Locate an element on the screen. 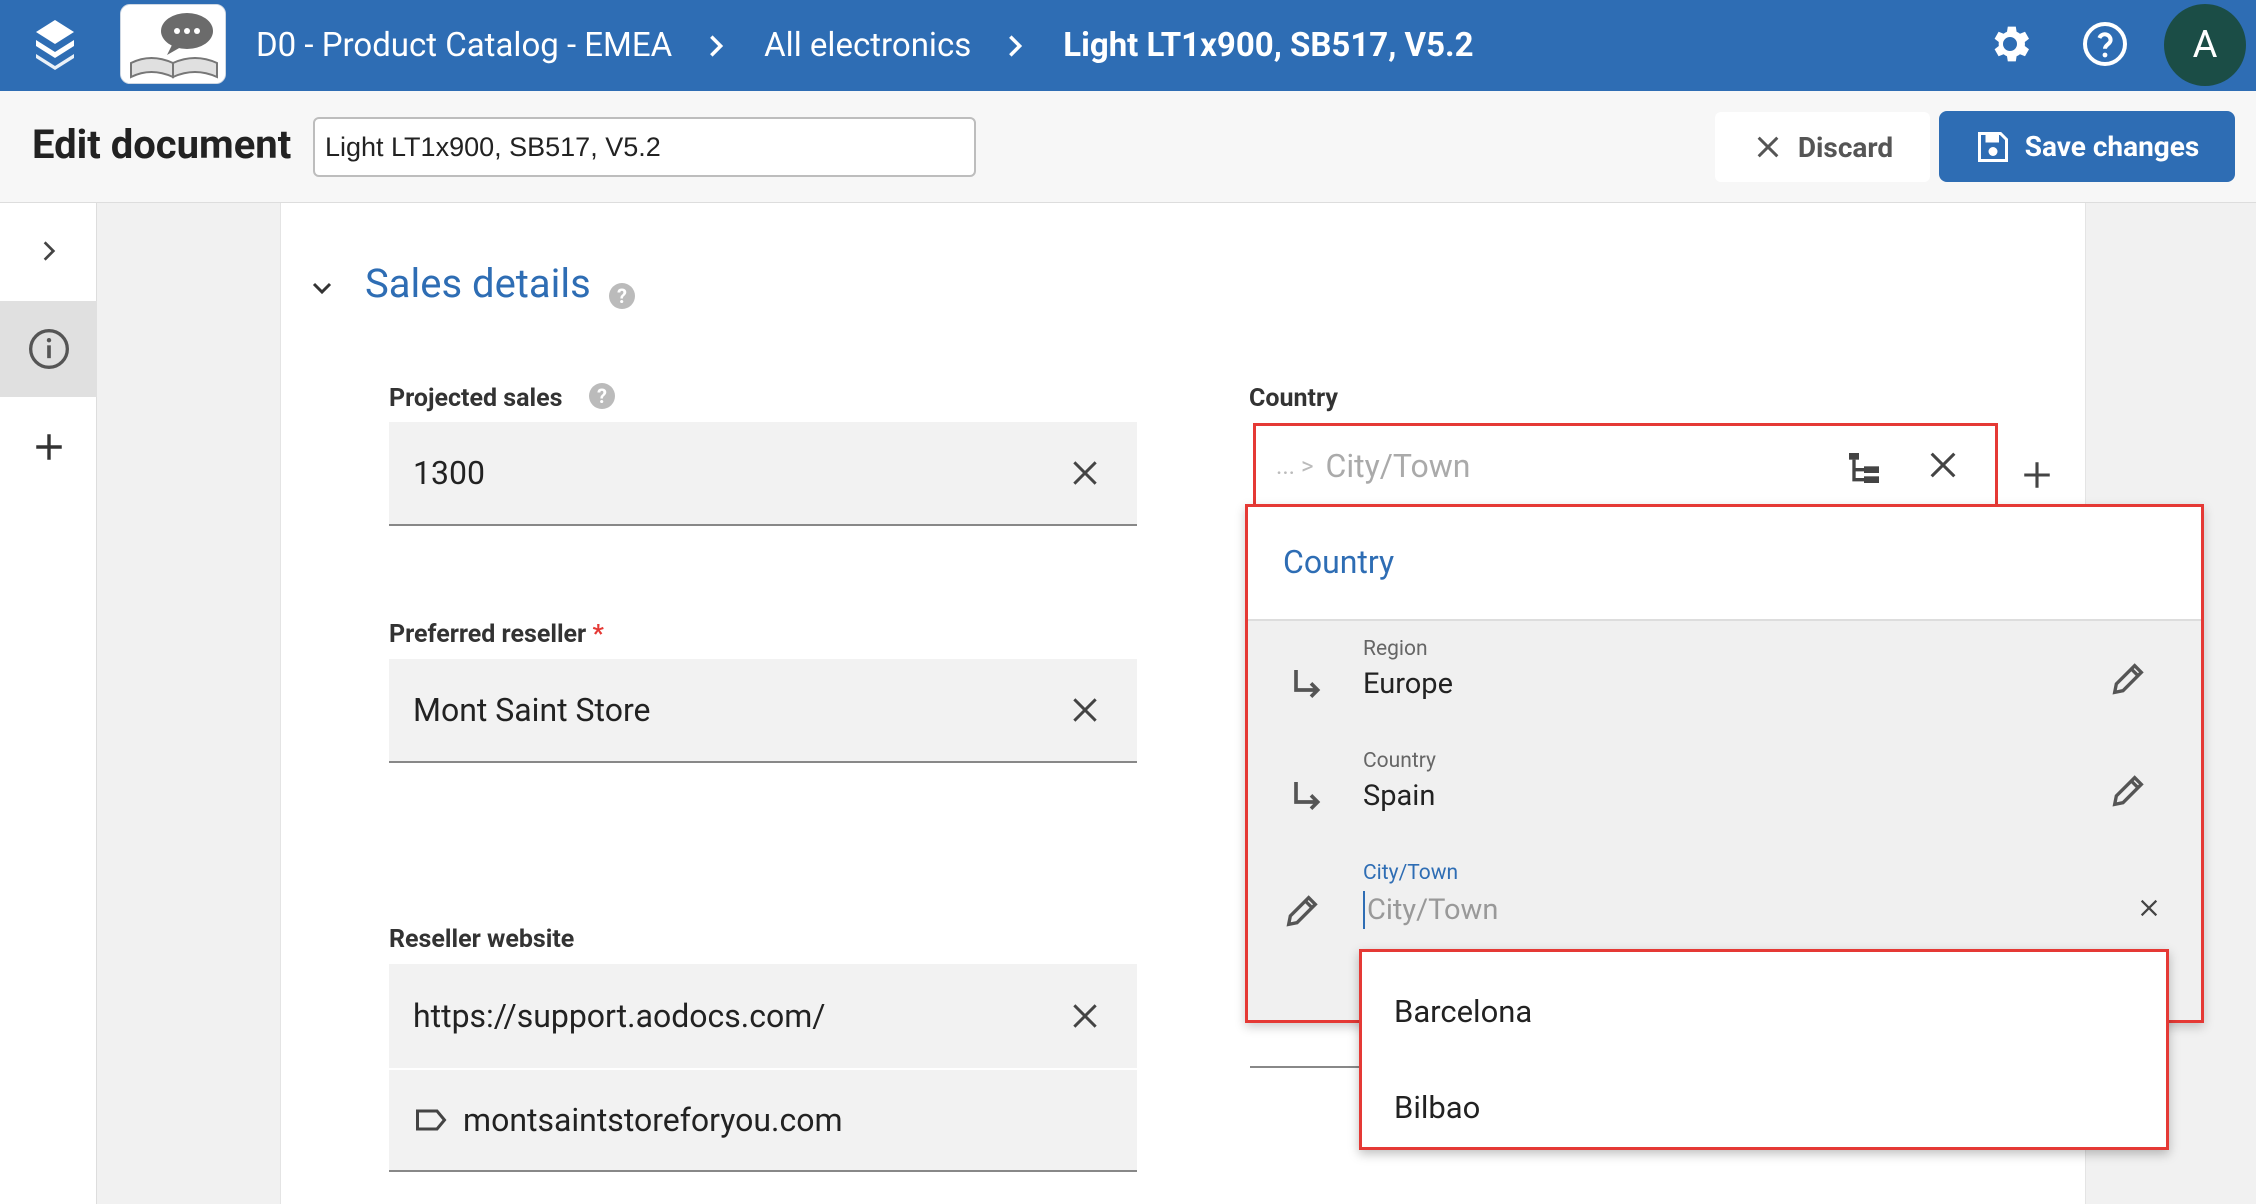  country-path-prefix: ... > is located at coordinates (1295, 465).